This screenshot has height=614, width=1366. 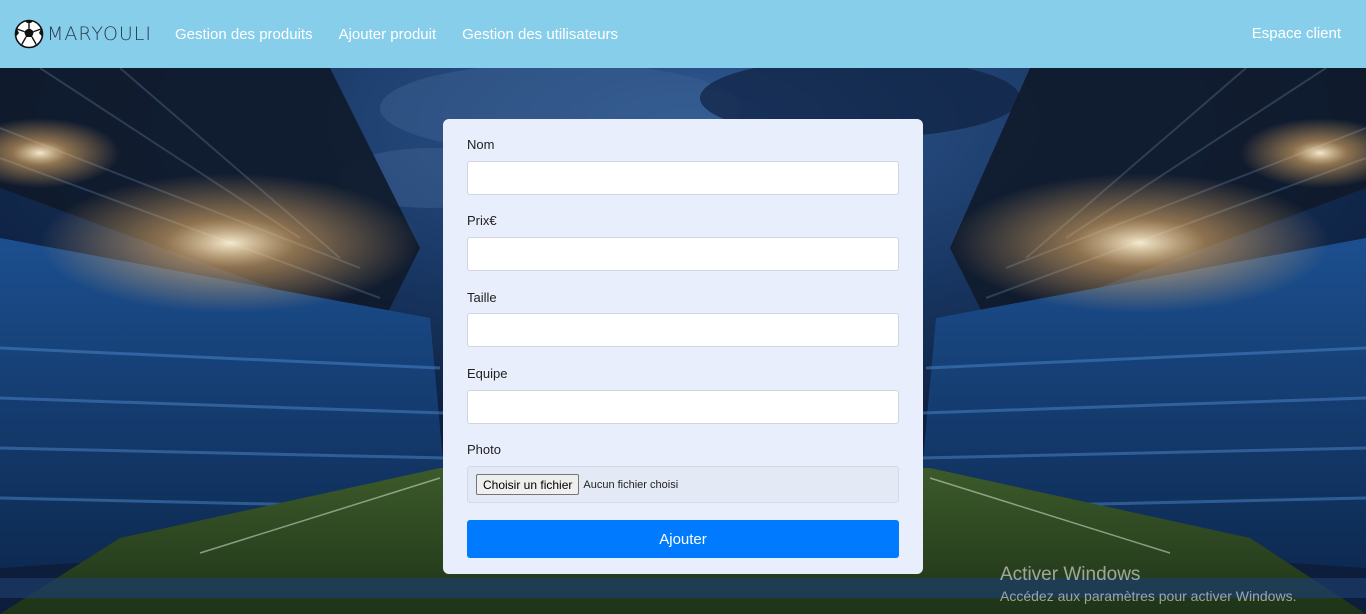 I want to click on nav-link-gestion-produits: Gestion des produits, so click(x=244, y=34).